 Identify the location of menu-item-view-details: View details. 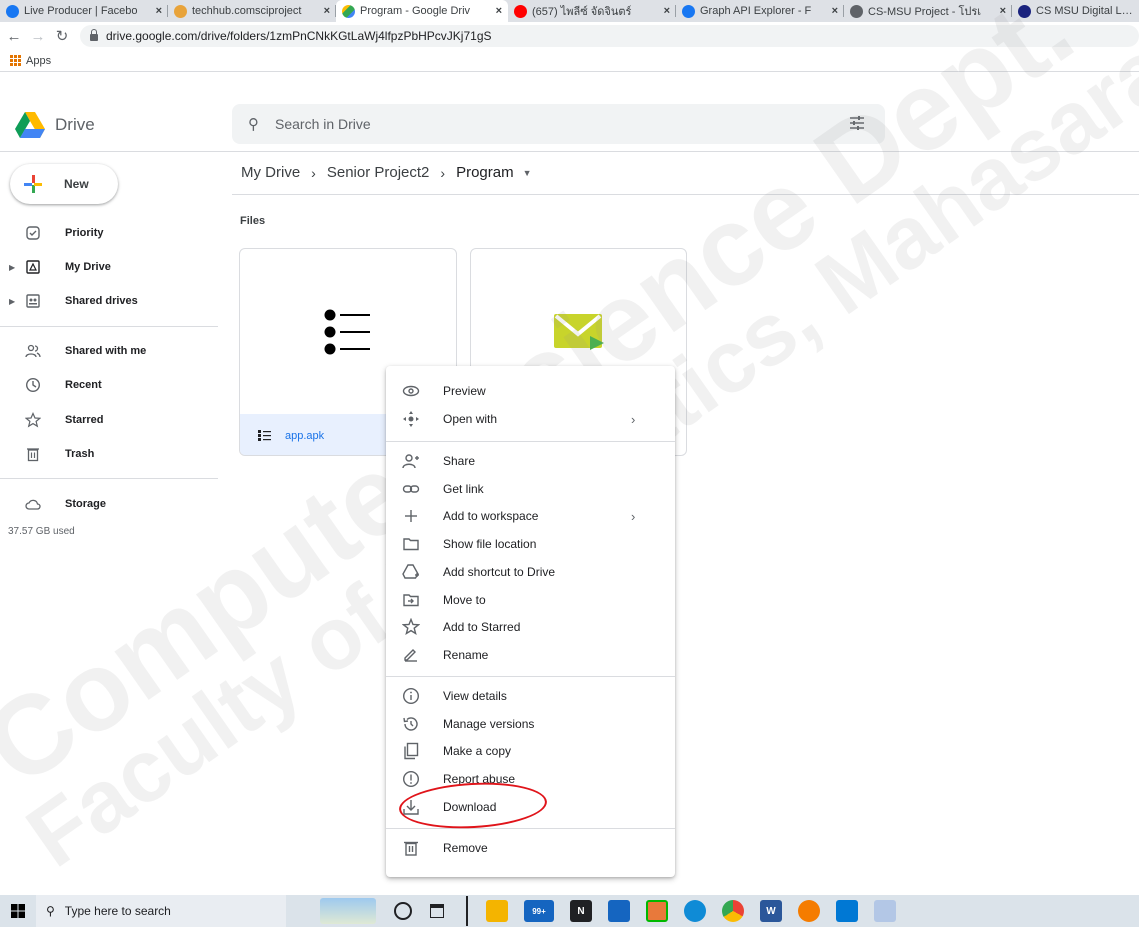
(530, 696).